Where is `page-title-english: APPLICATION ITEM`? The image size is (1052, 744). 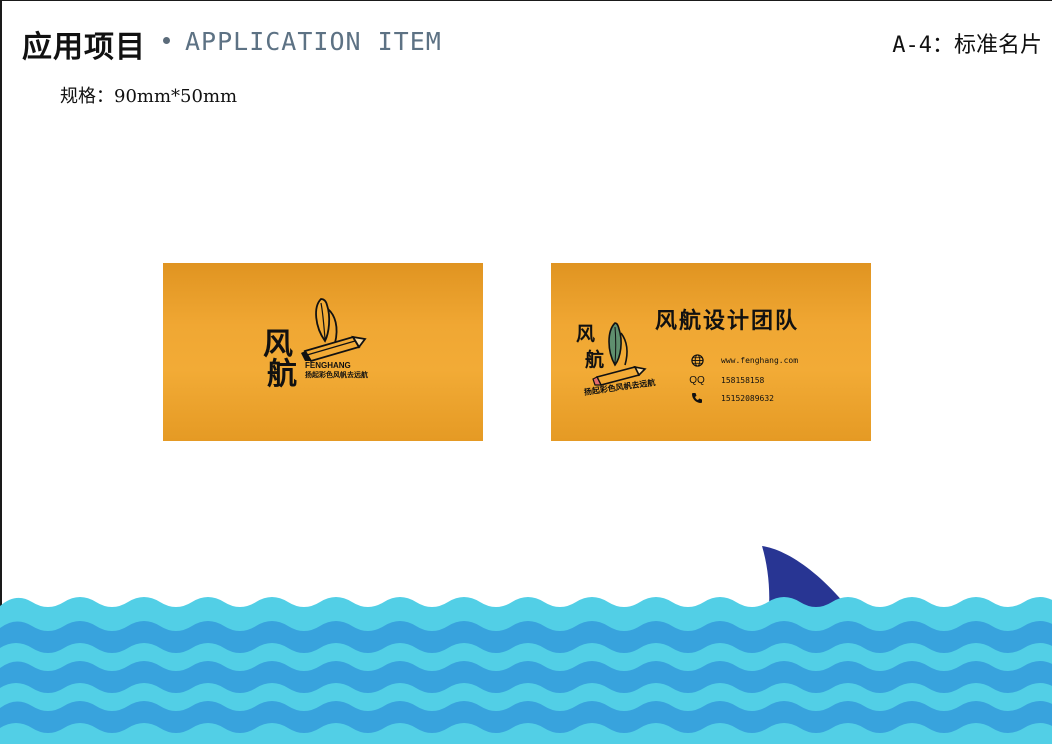
page-title-english: APPLICATION ITEM is located at coordinates (313, 41).